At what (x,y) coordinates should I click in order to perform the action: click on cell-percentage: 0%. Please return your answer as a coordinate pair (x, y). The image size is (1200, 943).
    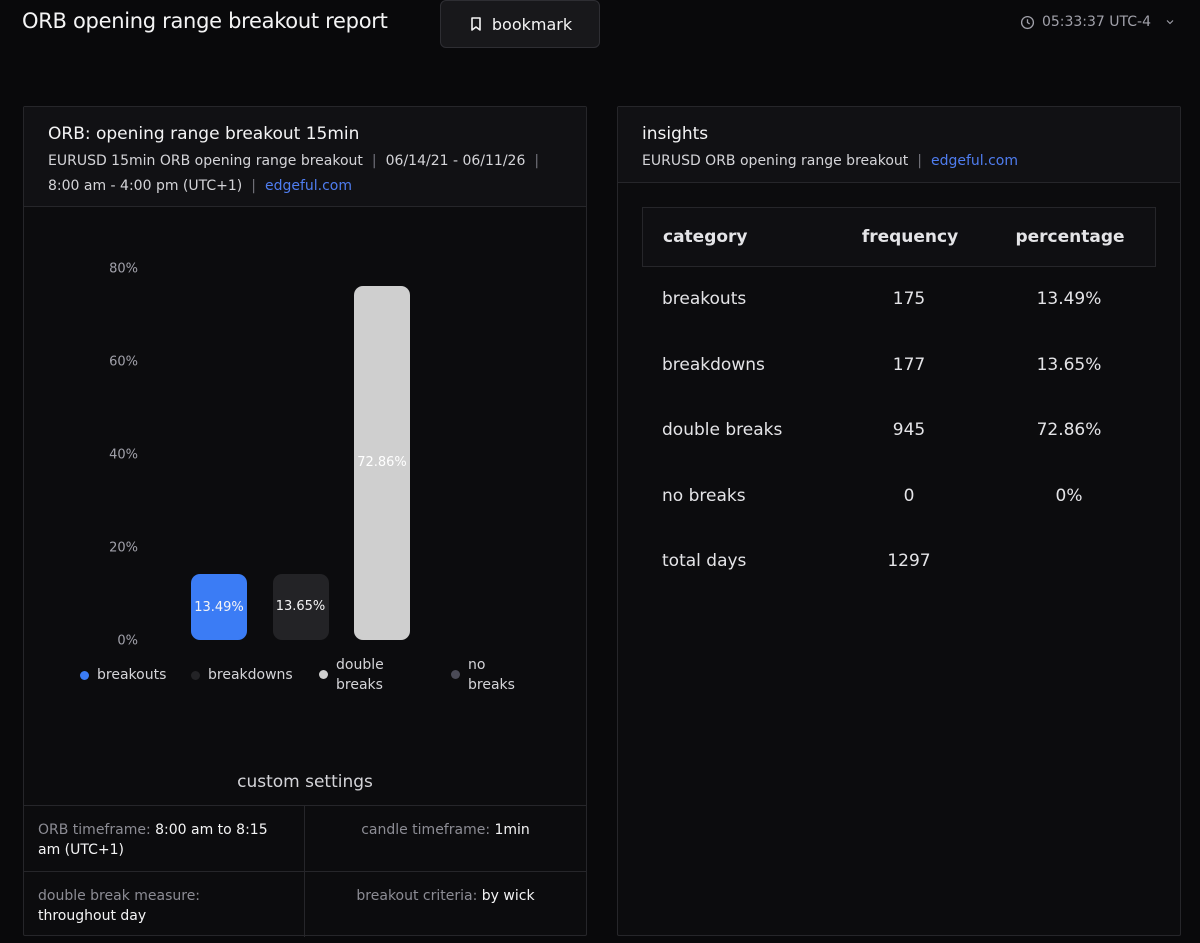
    Looking at the image, I should click on (1069, 495).